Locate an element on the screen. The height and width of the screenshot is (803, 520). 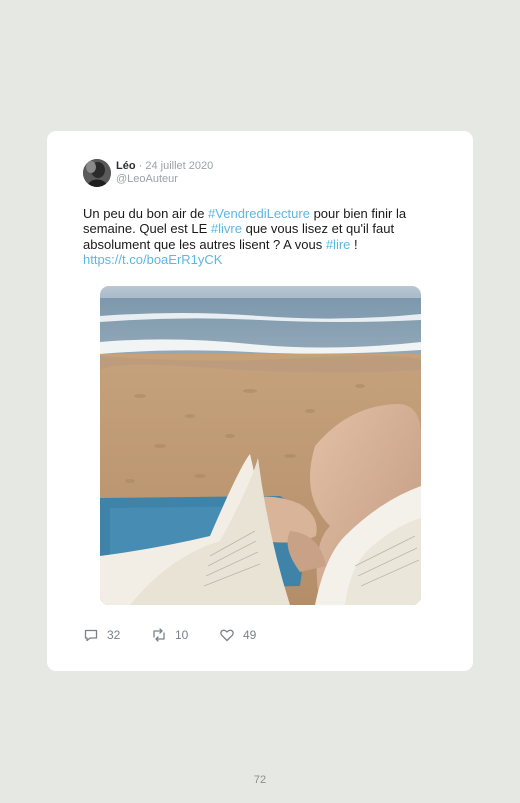
retweet-icon is located at coordinates (159, 635).